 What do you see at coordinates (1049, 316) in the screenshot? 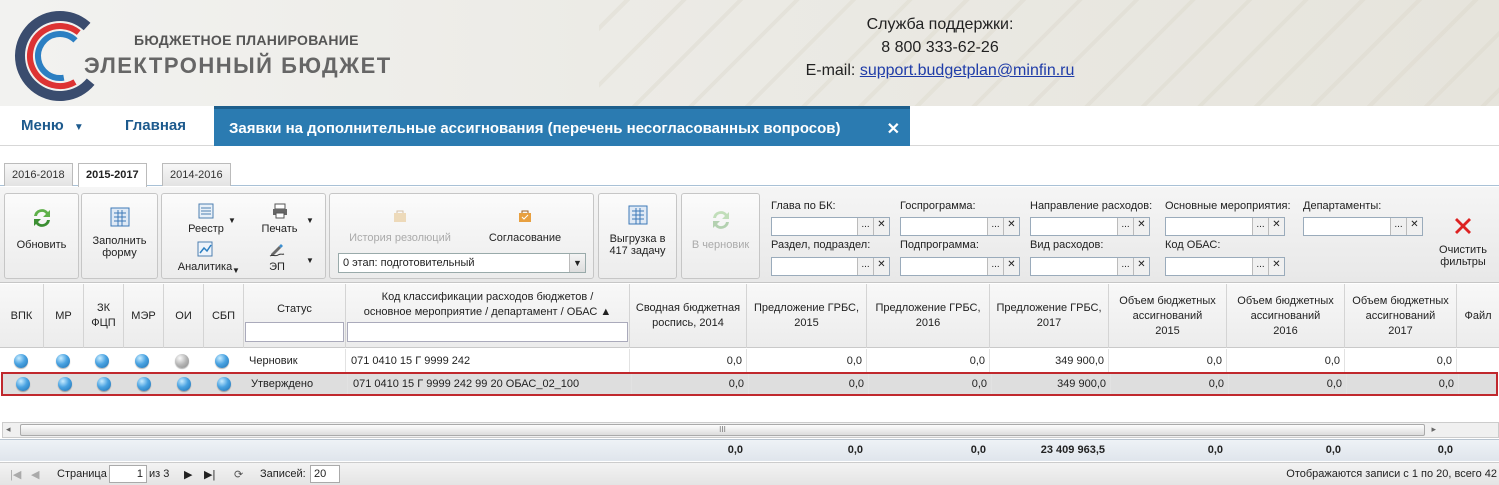
I see `col-grbs-2017: Предложение ГРБС, 2017` at bounding box center [1049, 316].